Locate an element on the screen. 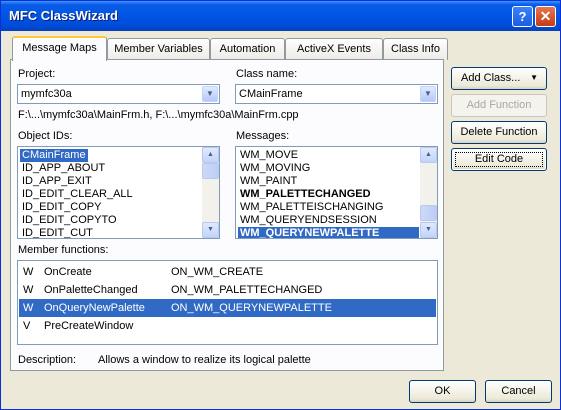 The image size is (561, 410). function-macro: ON_WM_CREATE is located at coordinates (217, 272).